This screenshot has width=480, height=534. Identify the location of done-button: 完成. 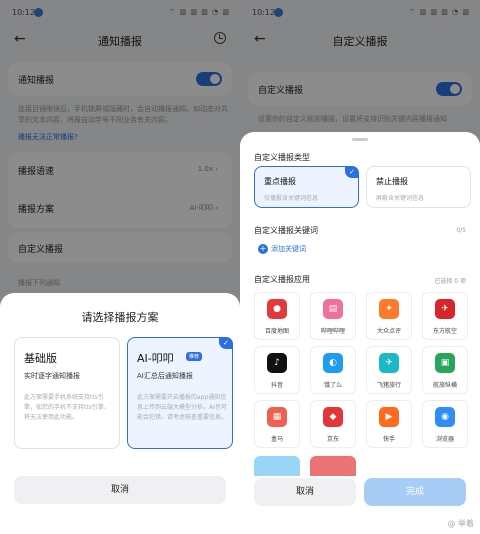
(415, 492).